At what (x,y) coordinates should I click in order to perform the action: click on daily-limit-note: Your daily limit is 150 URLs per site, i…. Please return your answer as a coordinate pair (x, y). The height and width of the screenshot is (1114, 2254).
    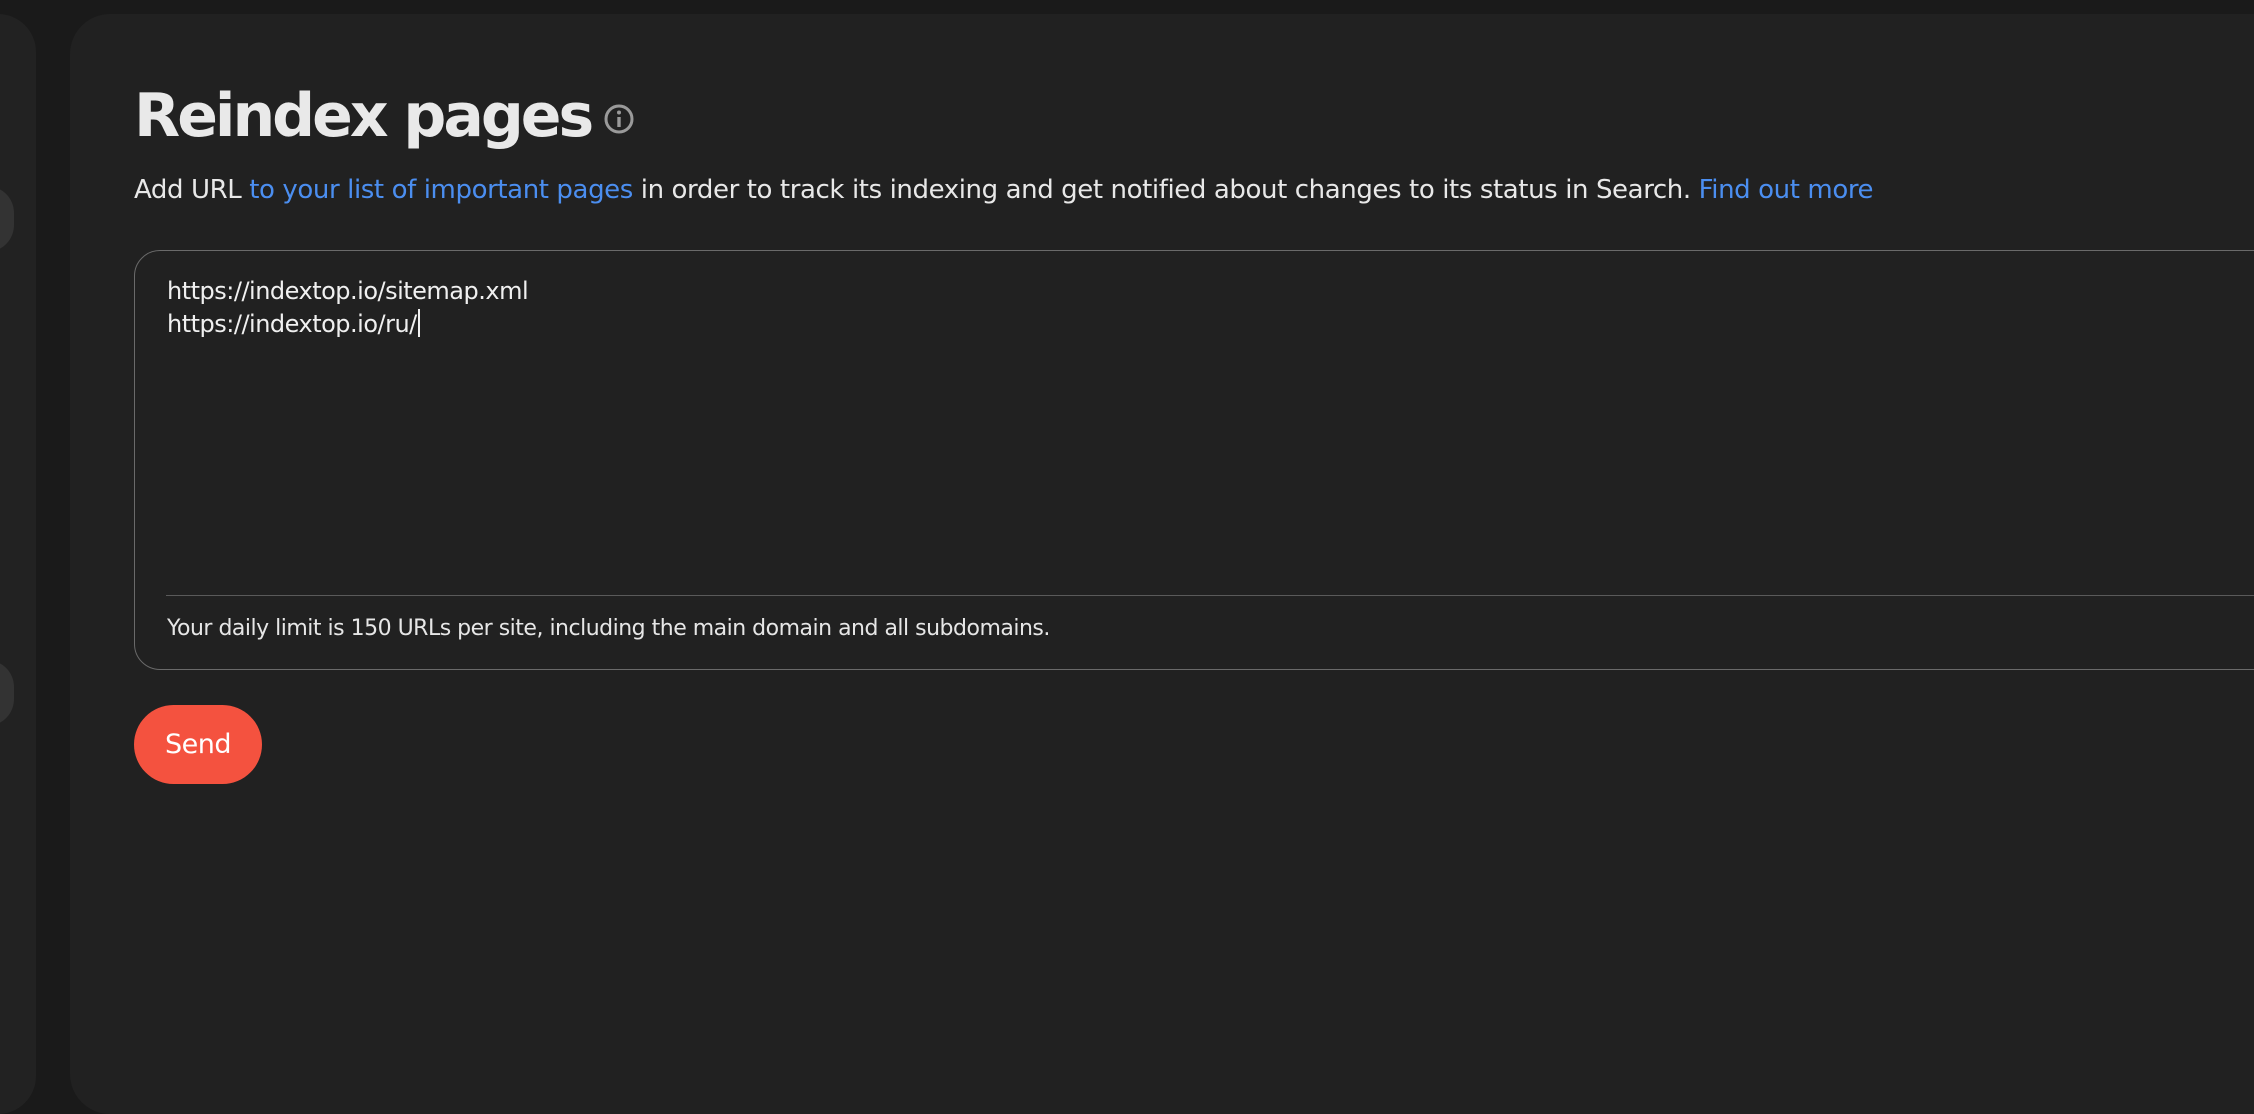
    Looking at the image, I should click on (608, 628).